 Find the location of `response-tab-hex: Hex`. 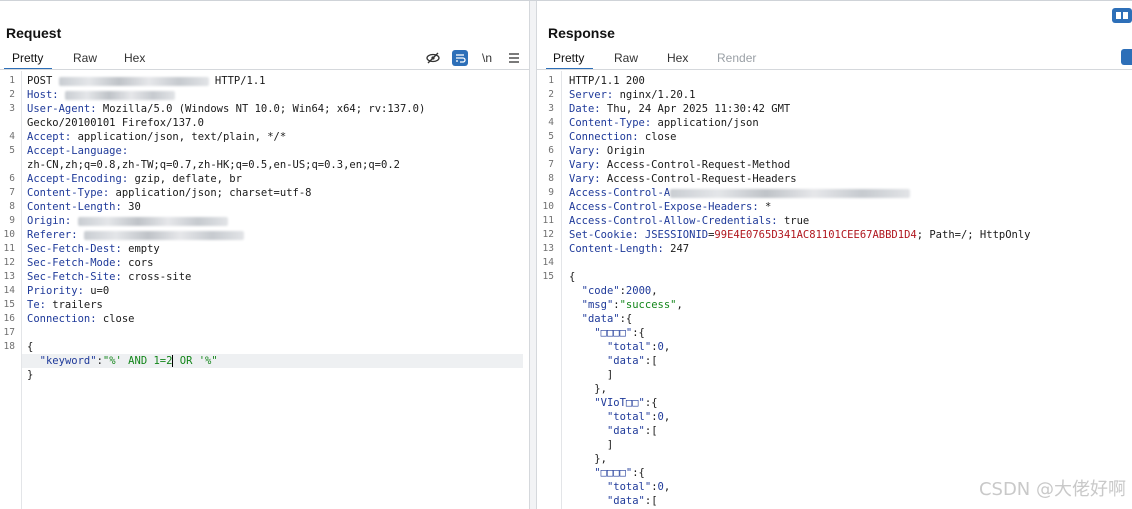

response-tab-hex: Hex is located at coordinates (677, 58).